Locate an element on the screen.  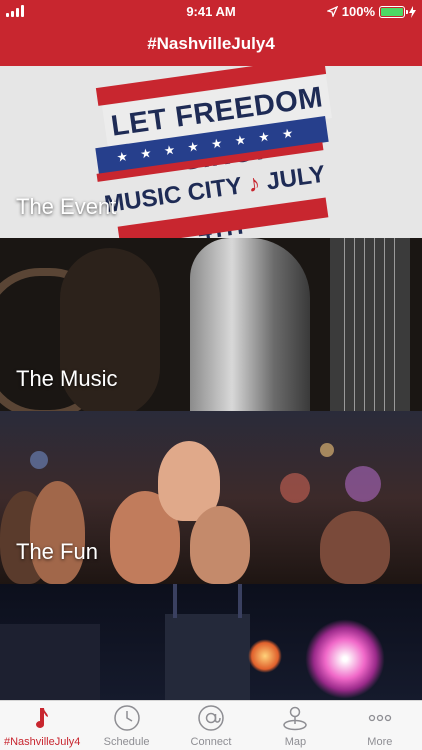
tab-home: #NashvilleJuly4 is located at coordinates (42, 725).